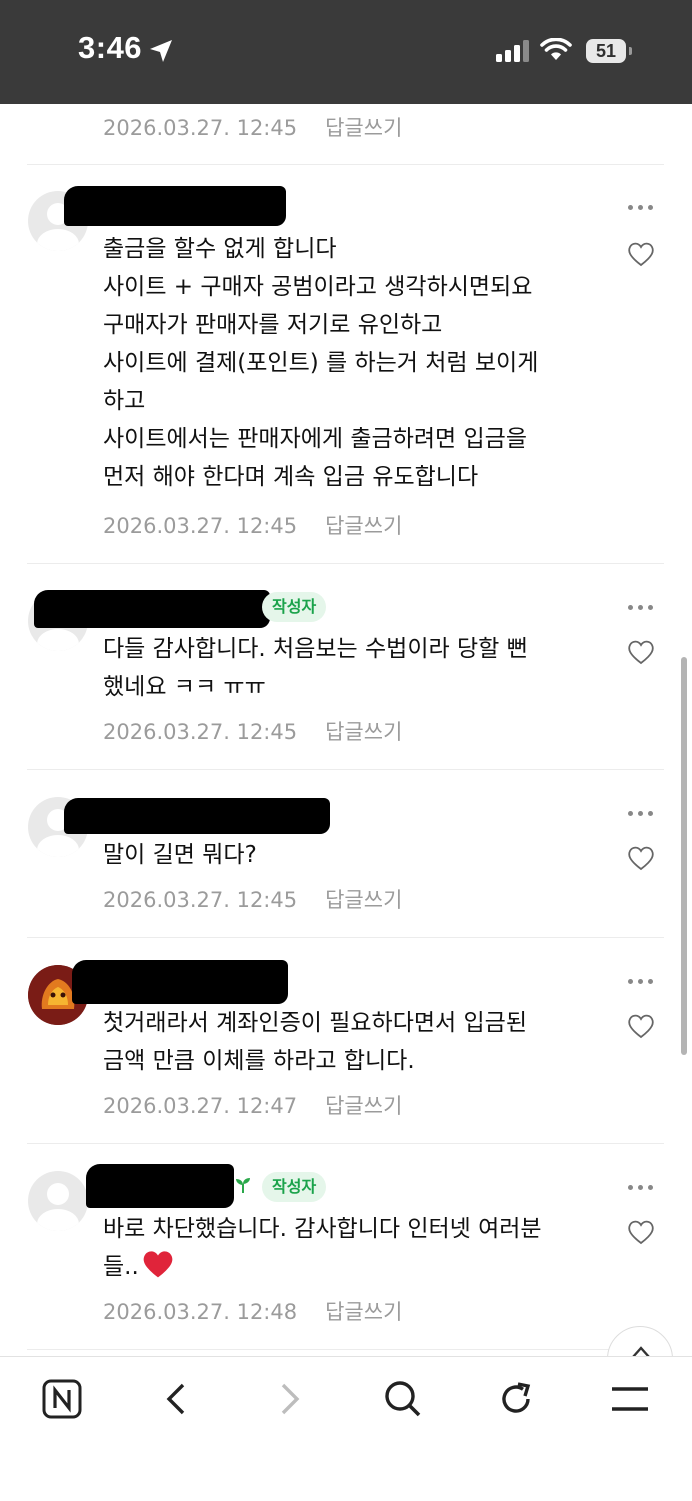 Image resolution: width=692 pixels, height=1501 pixels. I want to click on back-button, so click(176, 1399).